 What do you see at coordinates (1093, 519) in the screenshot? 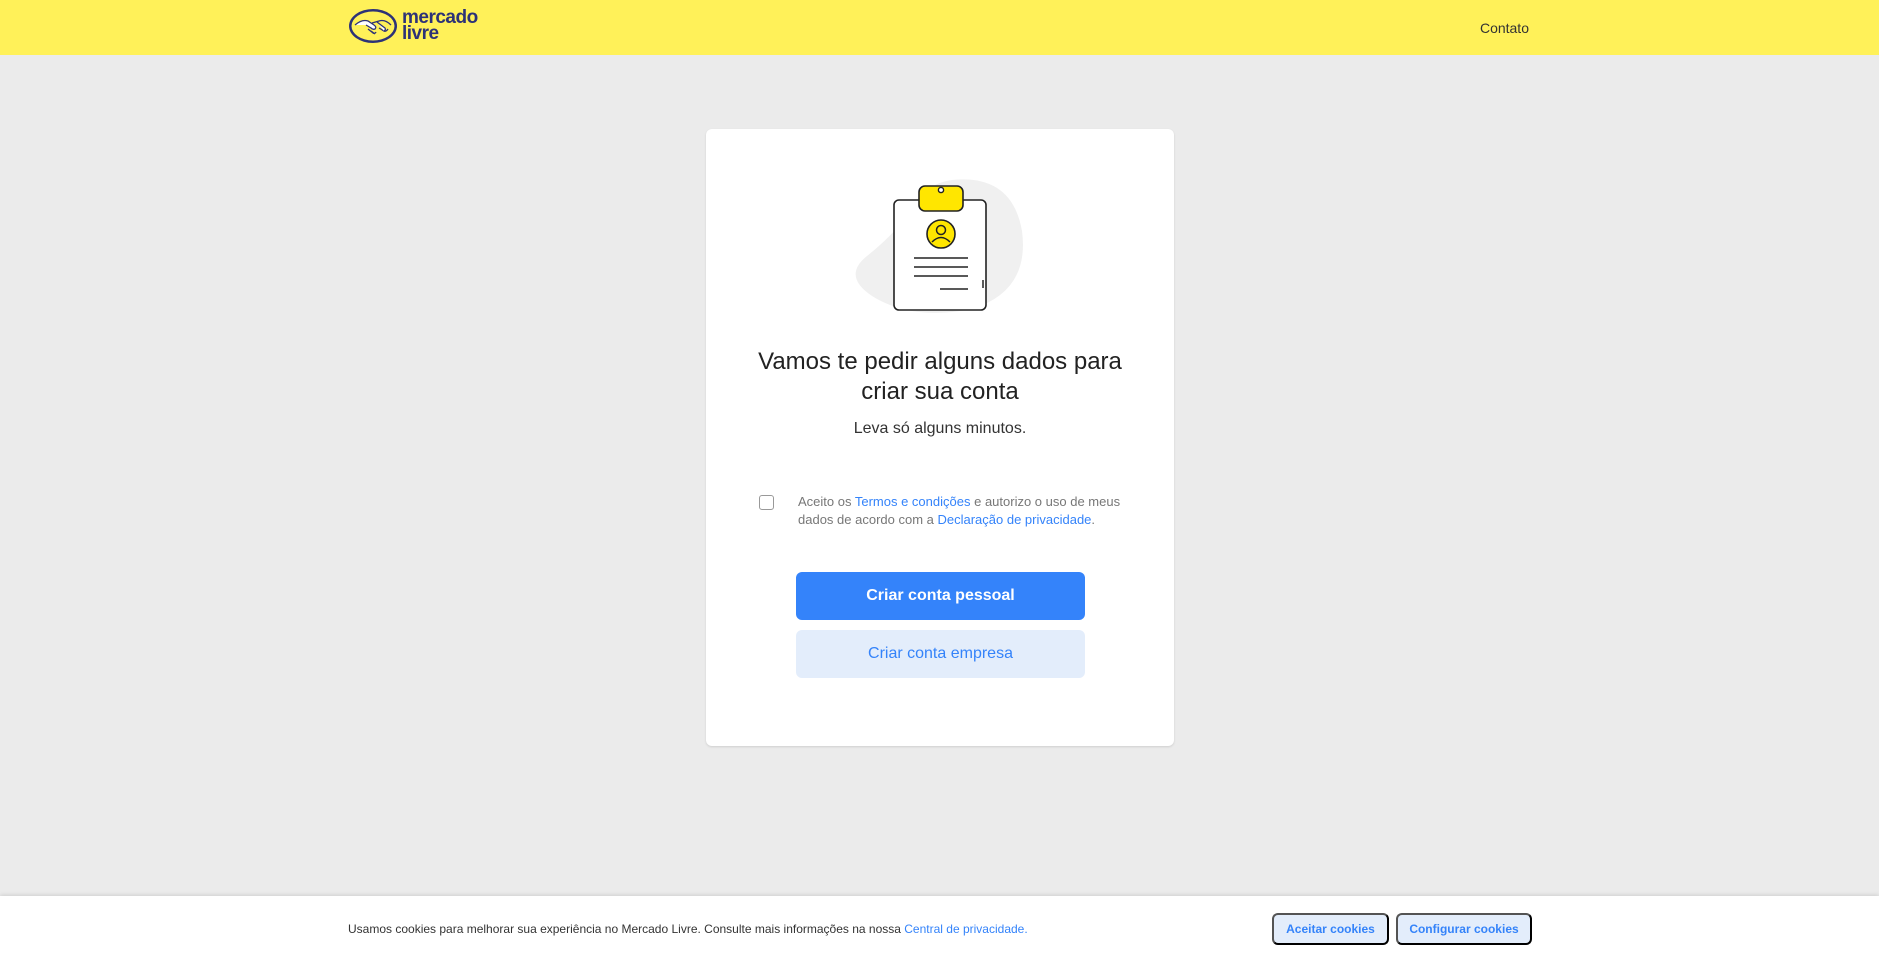
I see `terms-suffix: .` at bounding box center [1093, 519].